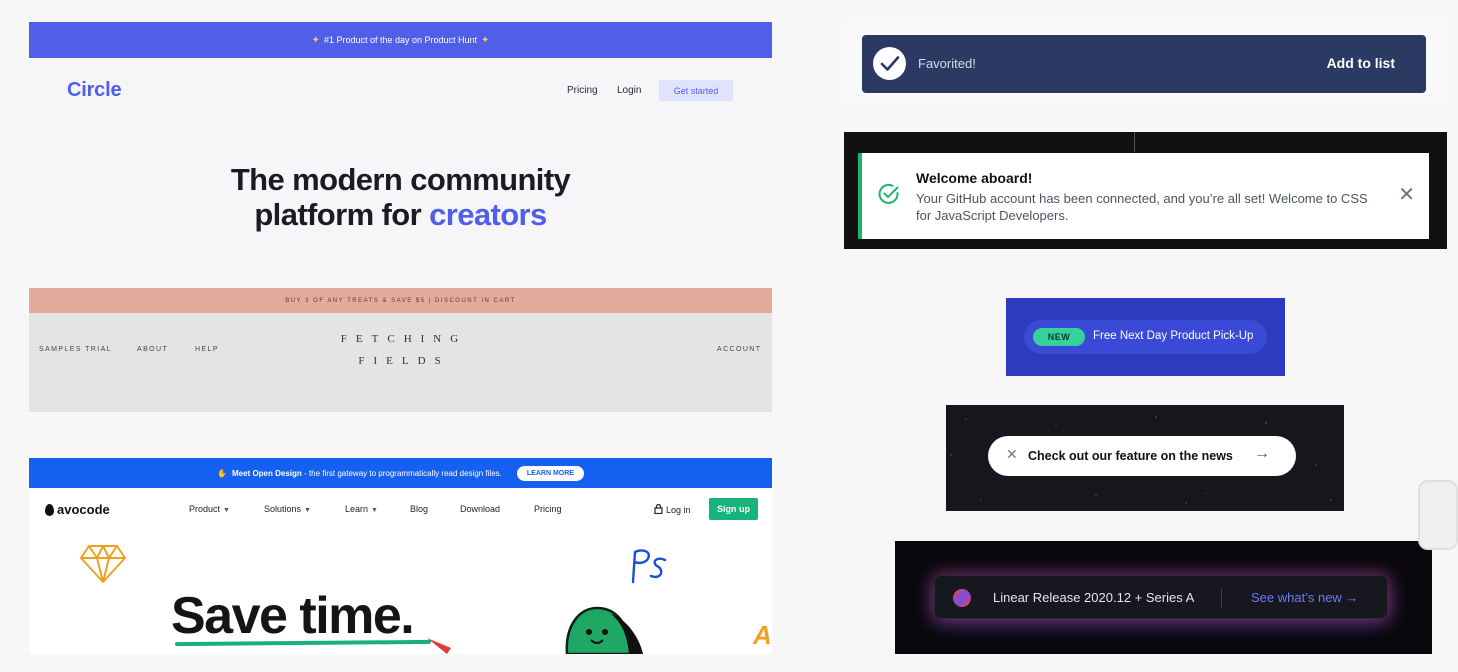 Image resolution: width=1458 pixels, height=672 pixels. I want to click on add-to-list-button: Add to list, so click(1361, 63).